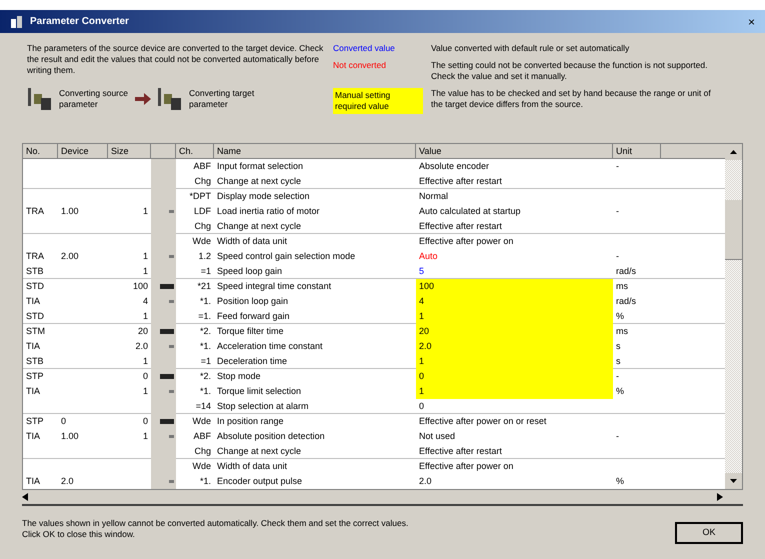  What do you see at coordinates (637, 151) in the screenshot?
I see `column-header: Unit` at bounding box center [637, 151].